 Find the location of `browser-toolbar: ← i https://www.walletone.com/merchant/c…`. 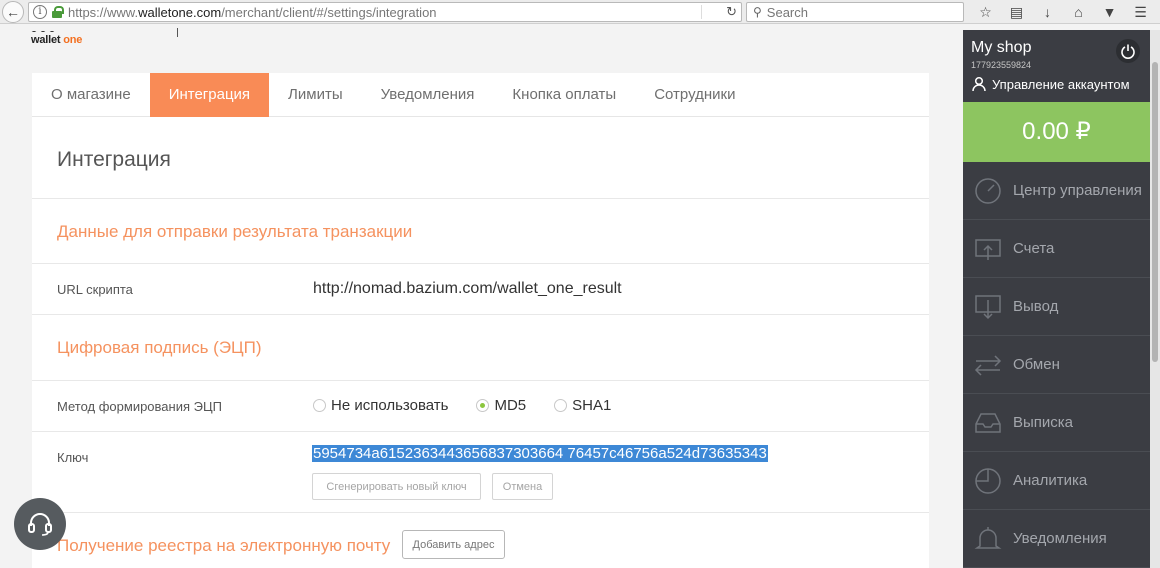

browser-toolbar: ← i https://www.walletone.com/merchant/c… is located at coordinates (580, 12).